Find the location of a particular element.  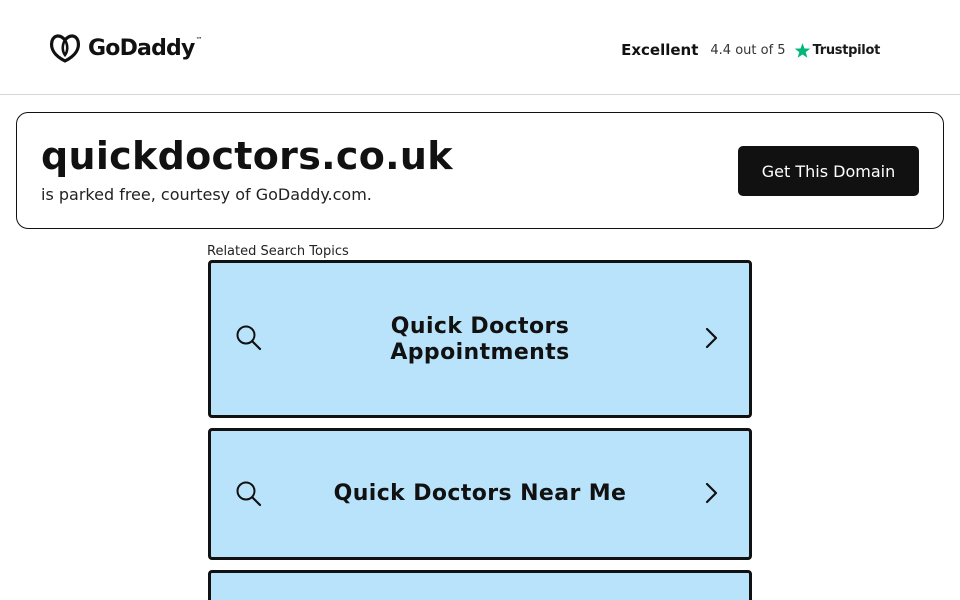

topic-label: Quick Doctors Appointments is located at coordinates (480, 340).